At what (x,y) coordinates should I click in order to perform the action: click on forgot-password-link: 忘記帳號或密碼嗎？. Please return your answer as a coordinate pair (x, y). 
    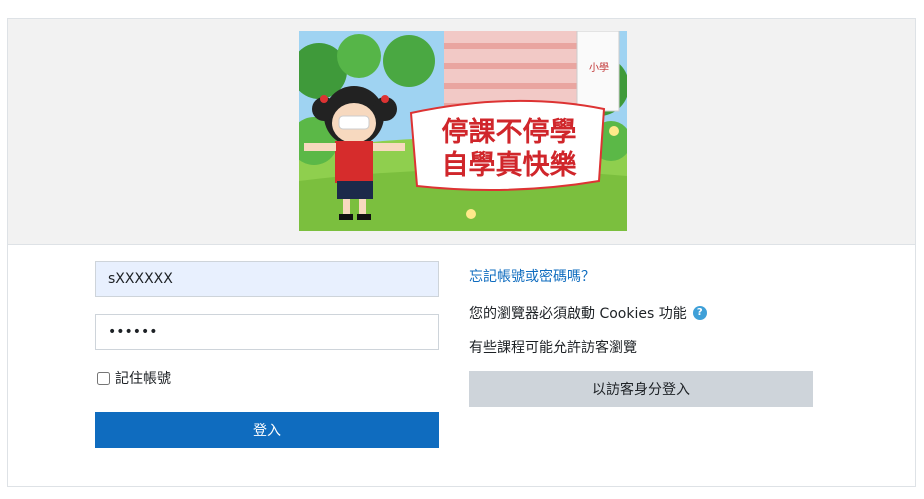
    Looking at the image, I should click on (532, 276).